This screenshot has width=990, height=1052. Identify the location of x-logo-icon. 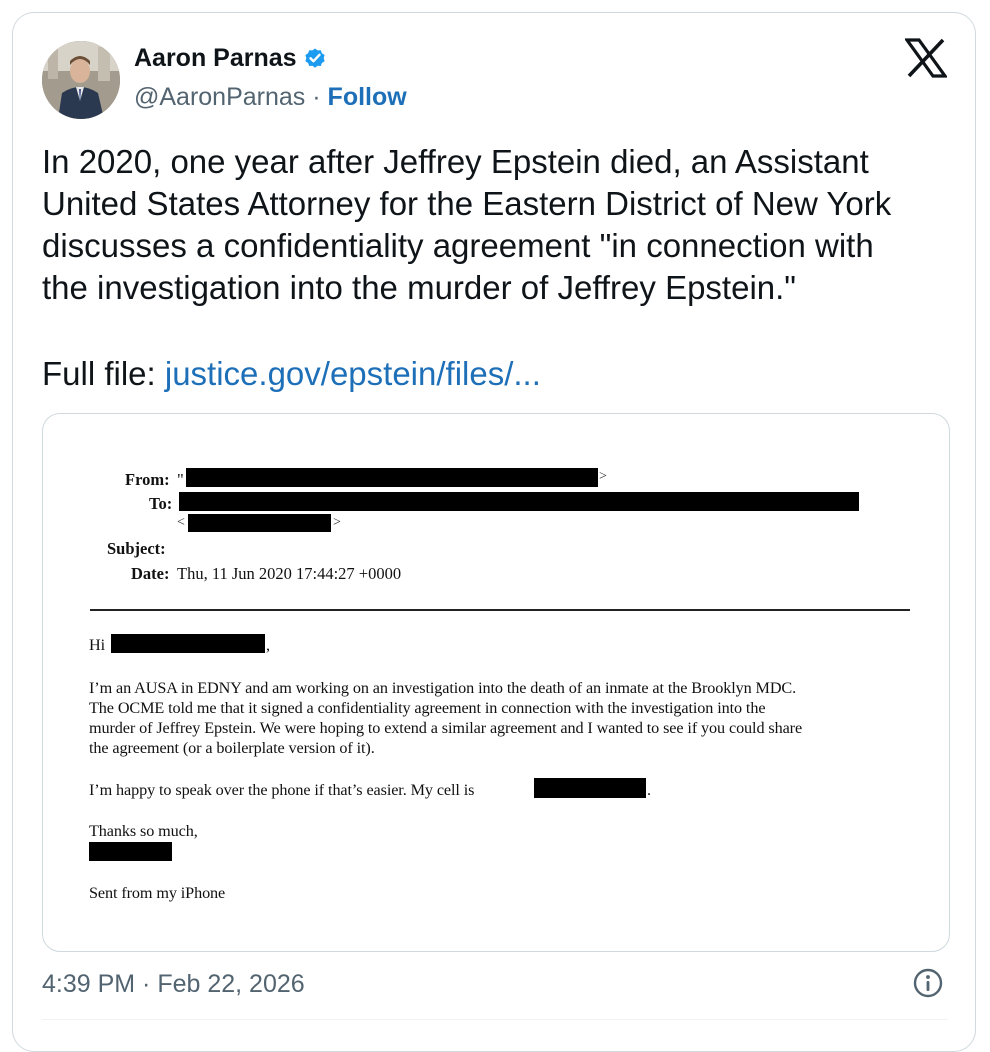
(926, 58).